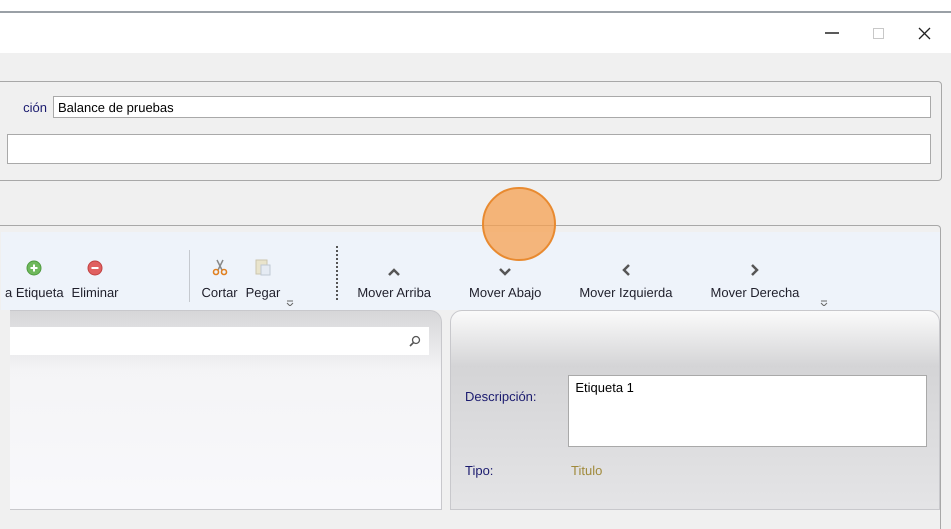 This screenshot has width=951, height=529. I want to click on minus-circle-icon, so click(95, 268).